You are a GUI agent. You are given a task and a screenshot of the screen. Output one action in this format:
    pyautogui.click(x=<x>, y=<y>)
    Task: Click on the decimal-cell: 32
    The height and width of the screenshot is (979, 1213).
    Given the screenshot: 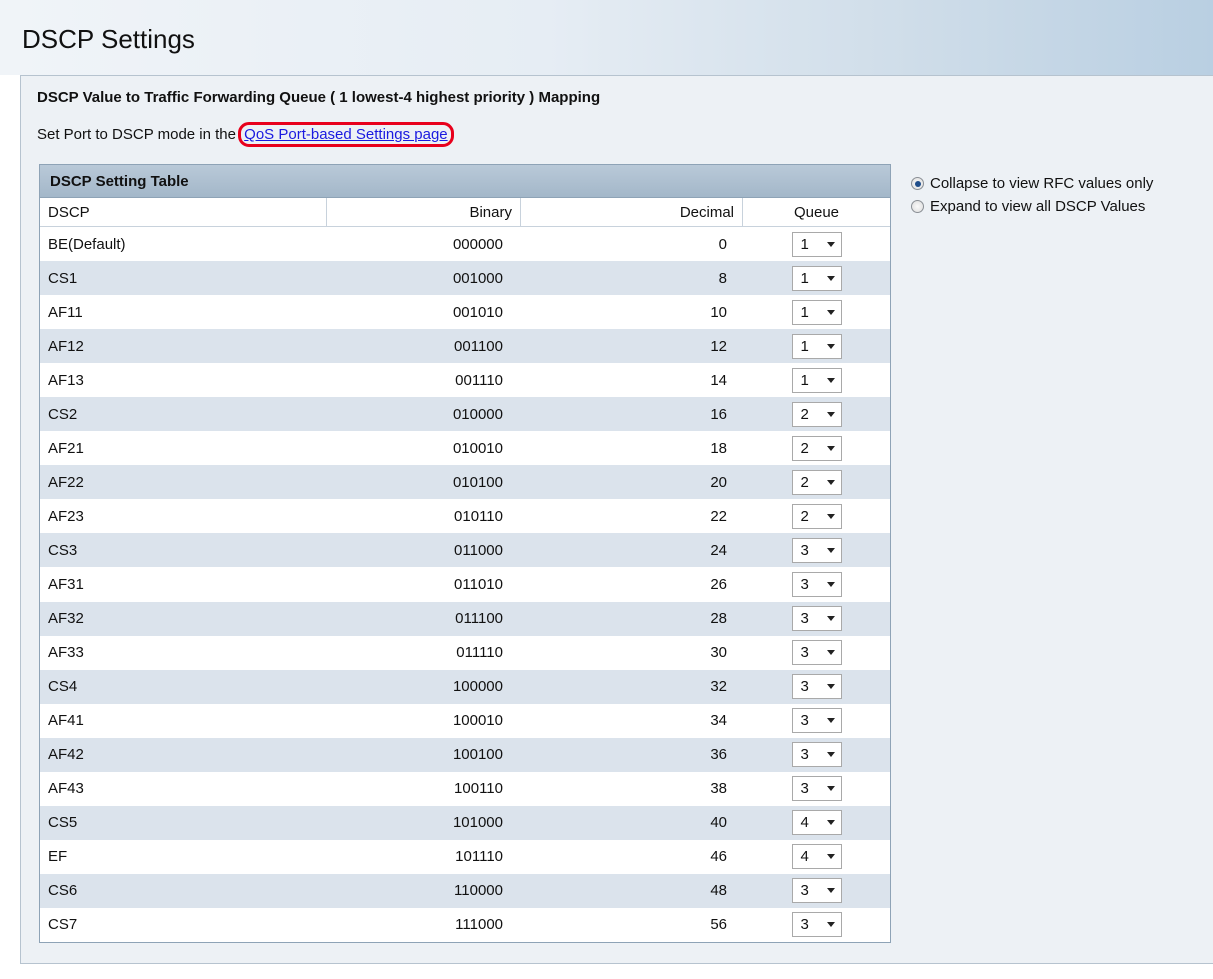 What is the action you would take?
    pyautogui.click(x=718, y=687)
    